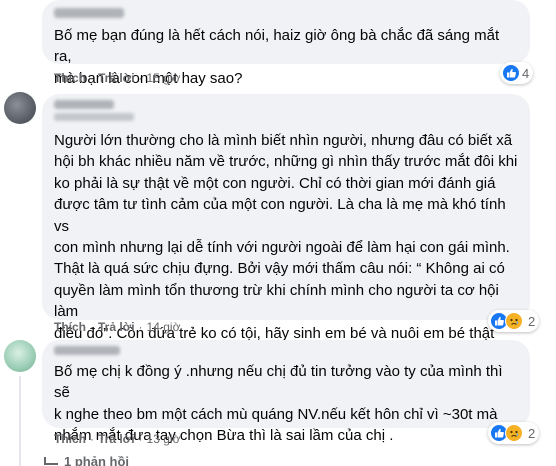  I want to click on reaction-summary: 4, so click(517, 73).